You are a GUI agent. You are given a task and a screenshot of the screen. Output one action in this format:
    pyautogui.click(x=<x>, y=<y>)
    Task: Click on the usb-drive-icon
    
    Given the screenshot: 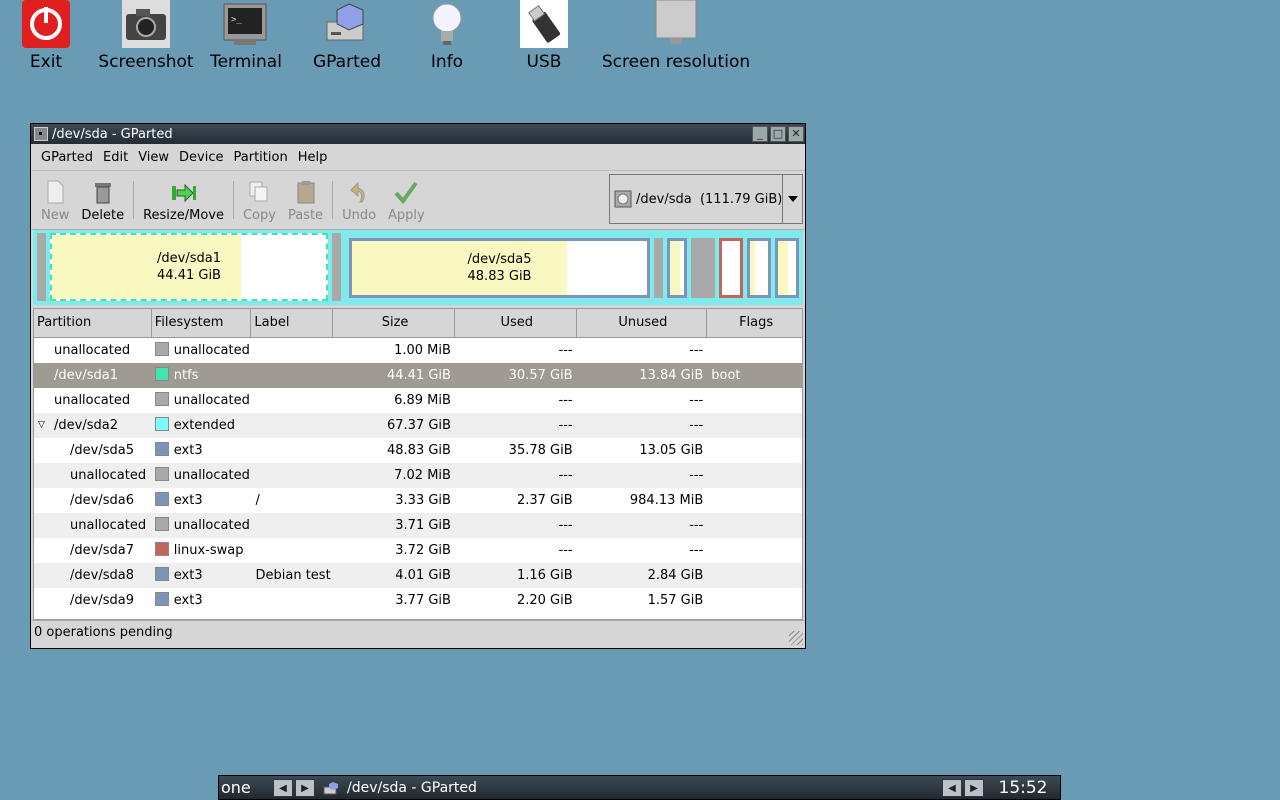 What is the action you would take?
    pyautogui.click(x=544, y=24)
    